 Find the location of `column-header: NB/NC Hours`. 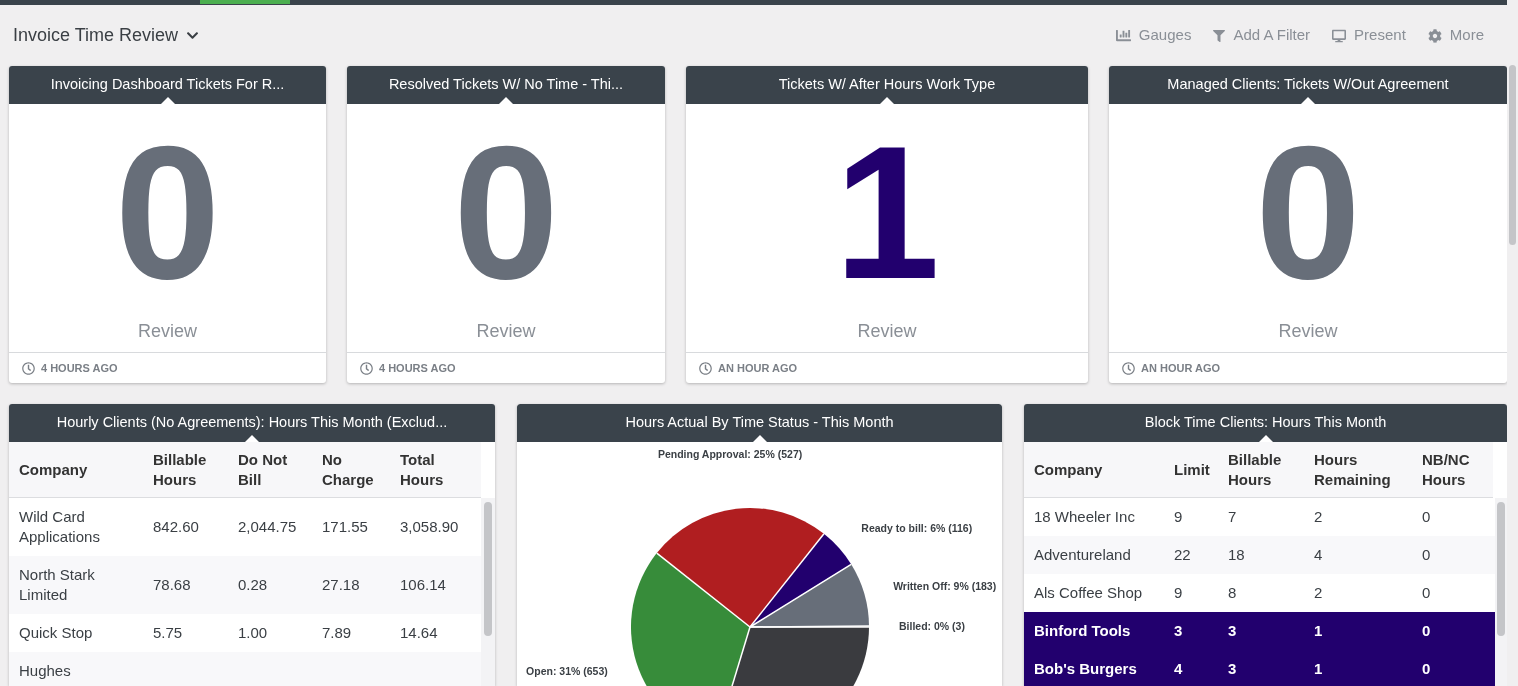

column-header: NB/NC Hours is located at coordinates (1446, 469).